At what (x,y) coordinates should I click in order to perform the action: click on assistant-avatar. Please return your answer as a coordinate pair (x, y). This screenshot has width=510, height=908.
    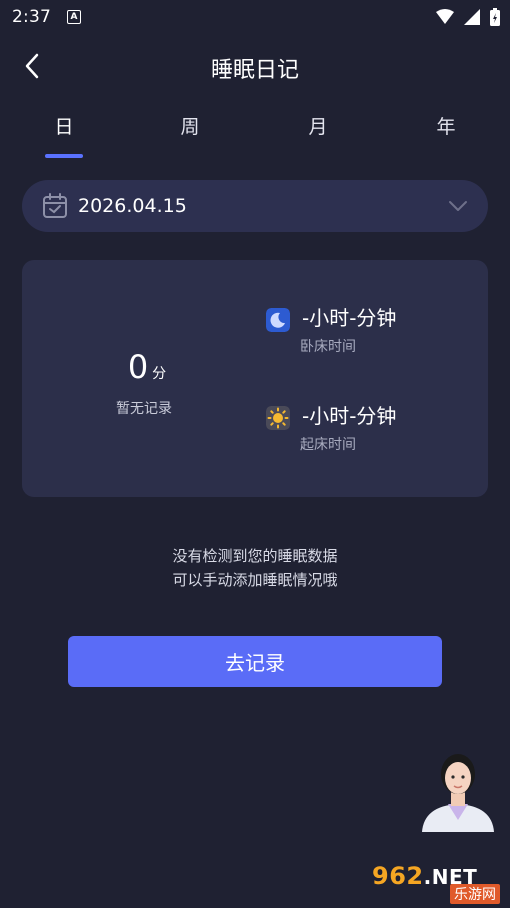
    Looking at the image, I should click on (458, 786).